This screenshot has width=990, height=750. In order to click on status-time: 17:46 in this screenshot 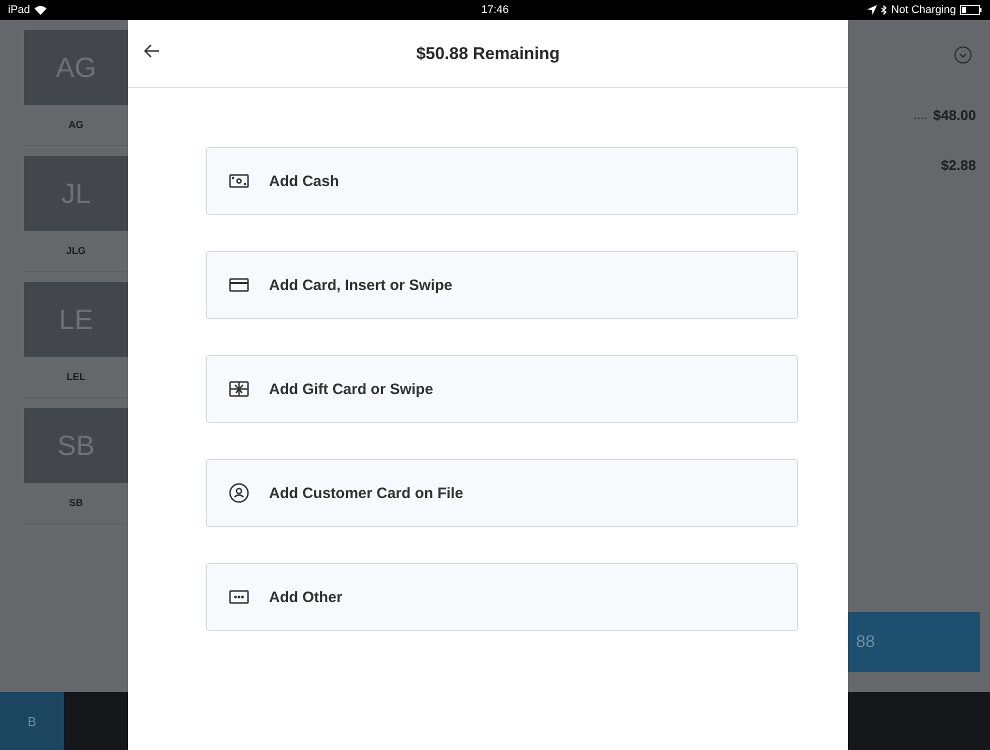, I will do `click(495, 10)`.